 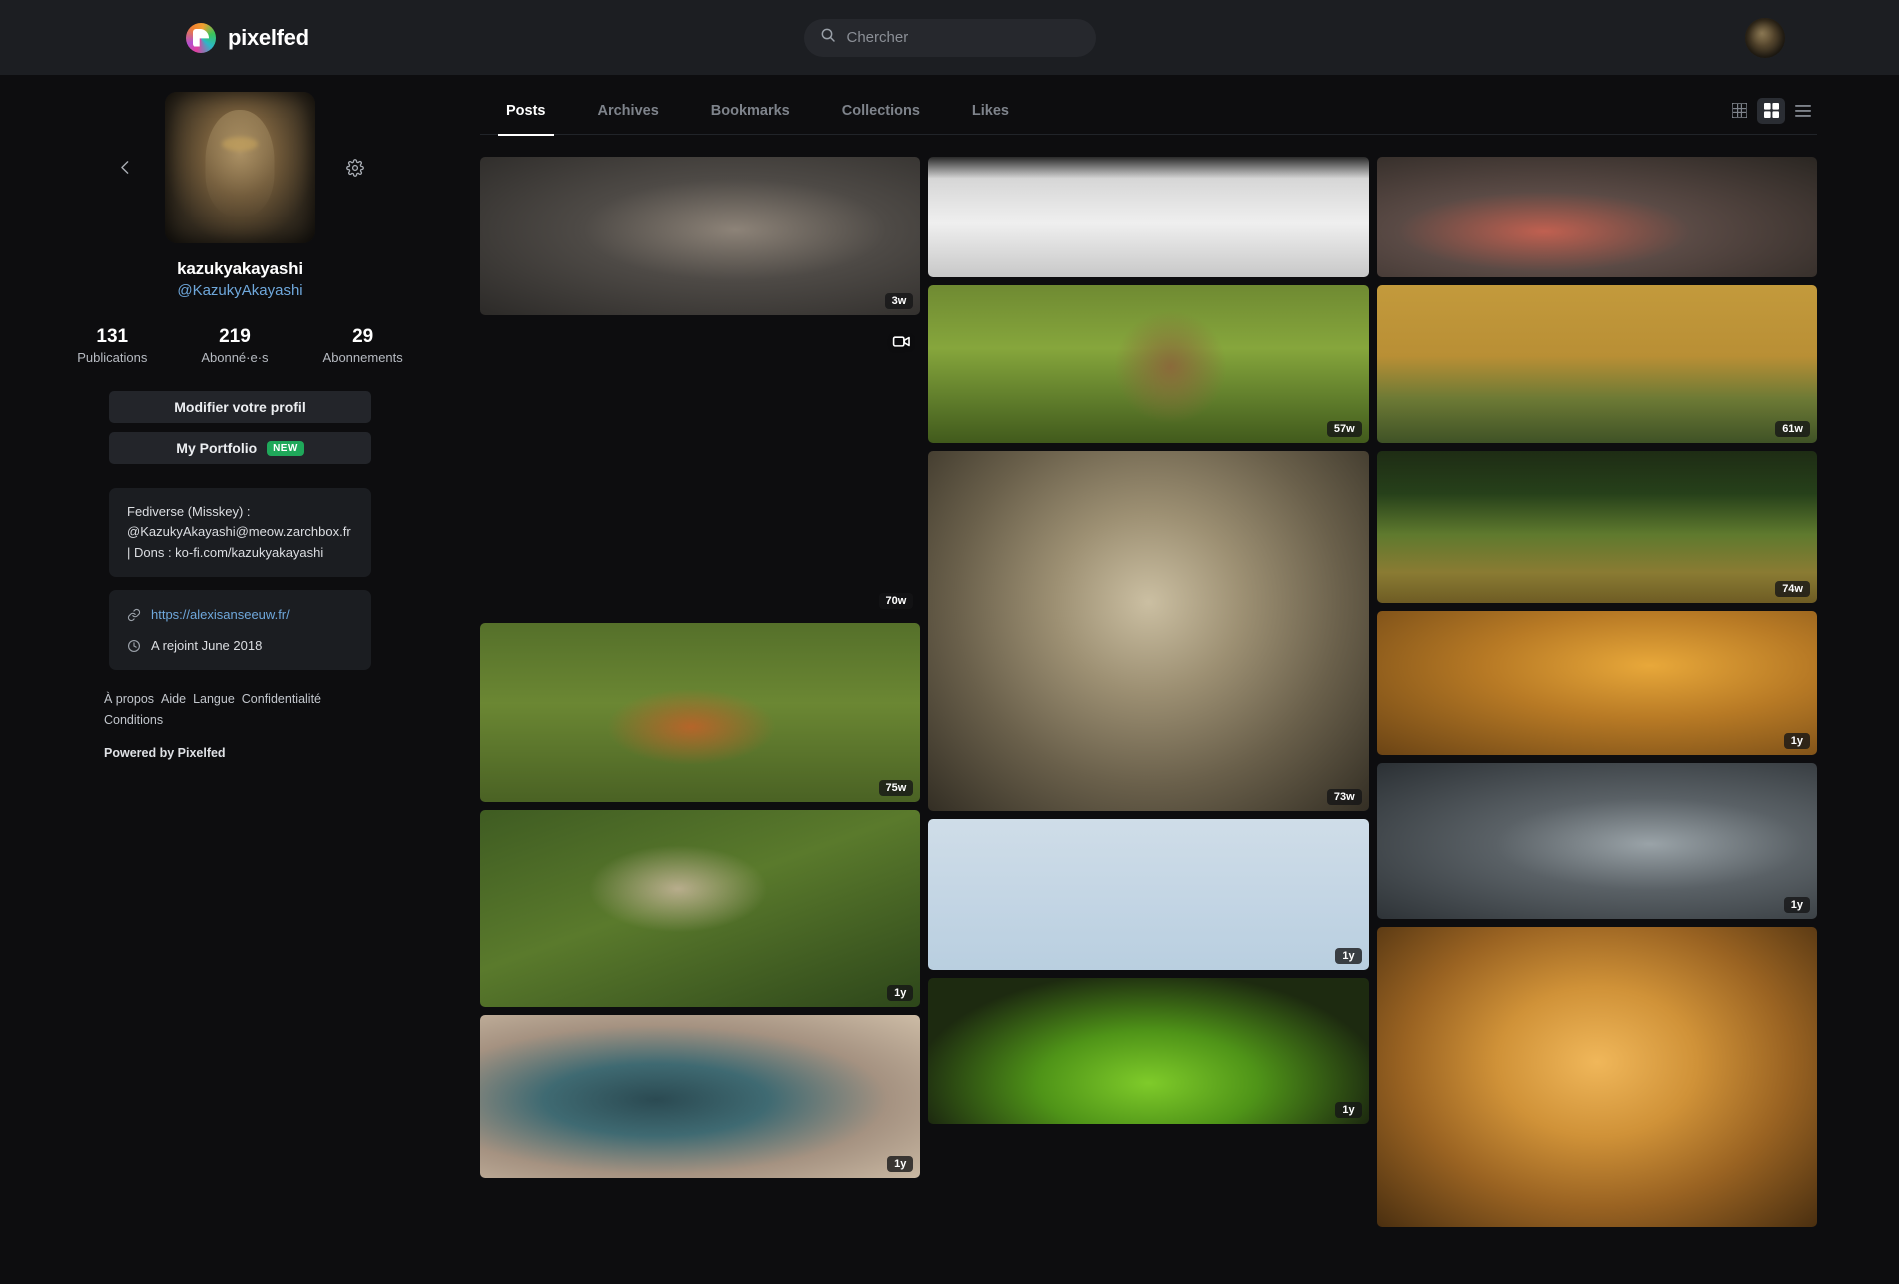 I want to click on post-thumbnail: 70w, so click(x=700, y=469).